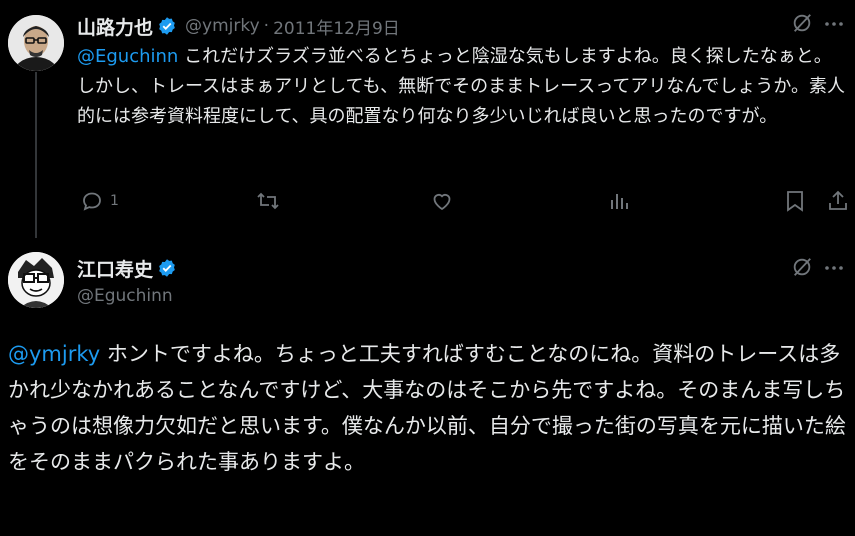 Image resolution: width=855 pixels, height=536 pixels. I want to click on like-icon, so click(442, 201).